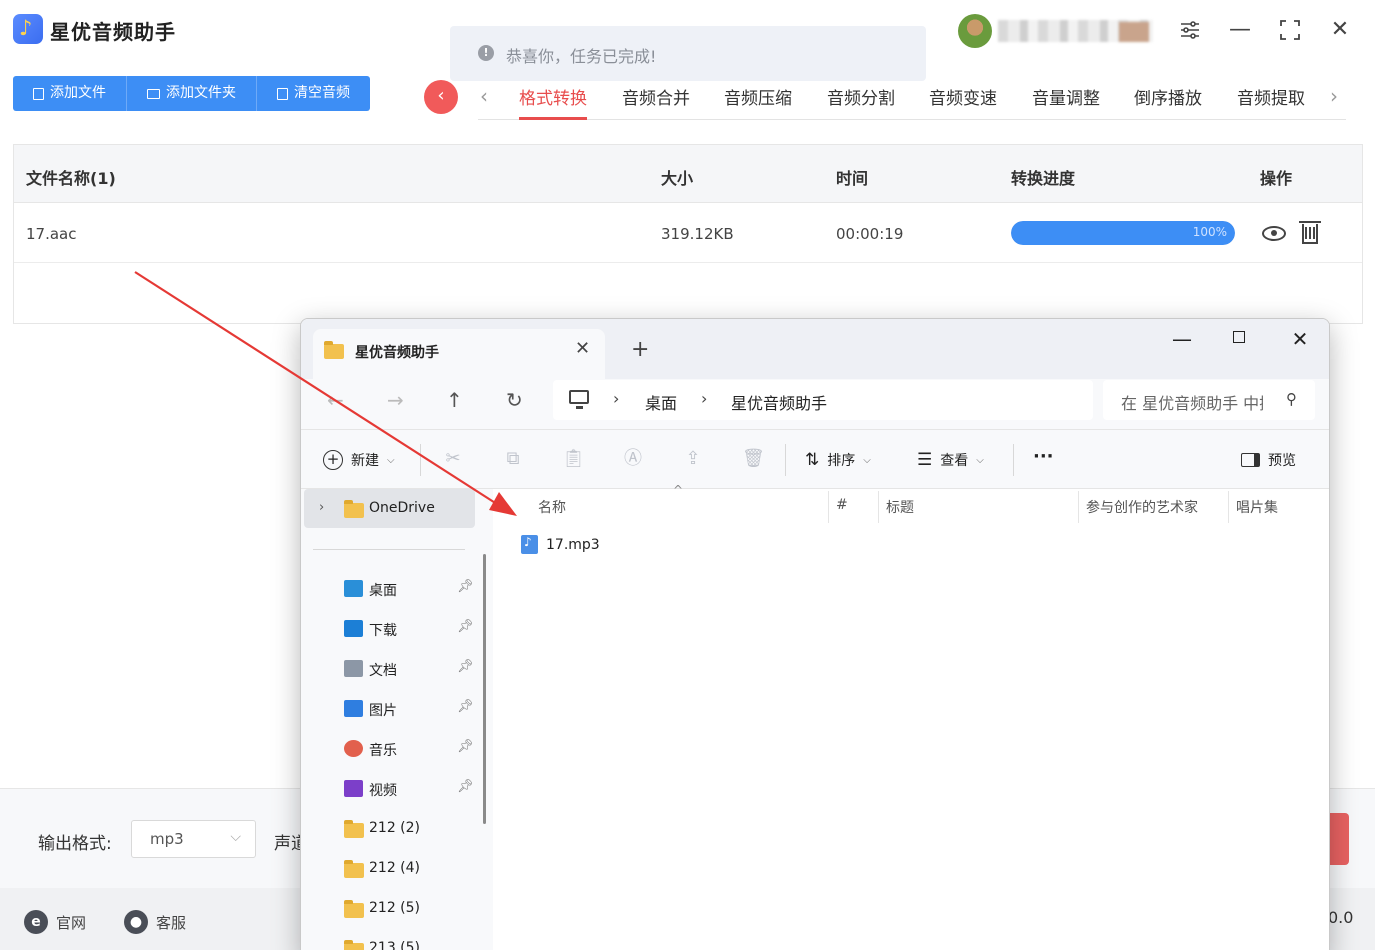 This screenshot has width=1375, height=950. What do you see at coordinates (282, 93) in the screenshot?
I see `trash-icon` at bounding box center [282, 93].